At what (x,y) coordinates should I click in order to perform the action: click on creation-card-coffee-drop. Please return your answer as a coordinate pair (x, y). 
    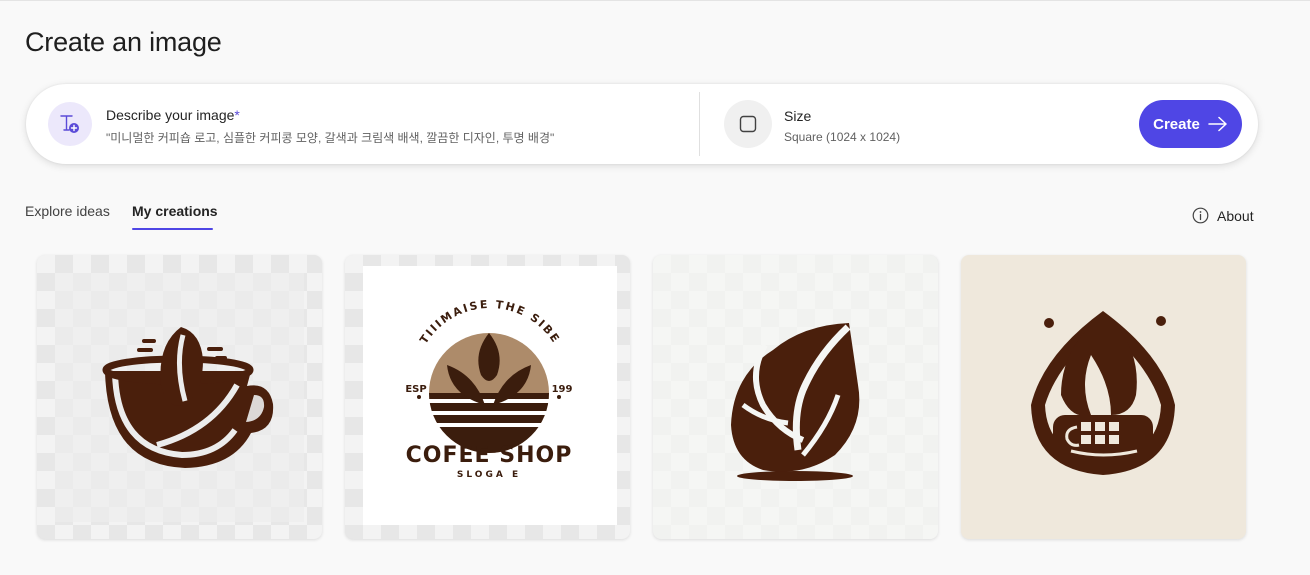
    Looking at the image, I should click on (1103, 397).